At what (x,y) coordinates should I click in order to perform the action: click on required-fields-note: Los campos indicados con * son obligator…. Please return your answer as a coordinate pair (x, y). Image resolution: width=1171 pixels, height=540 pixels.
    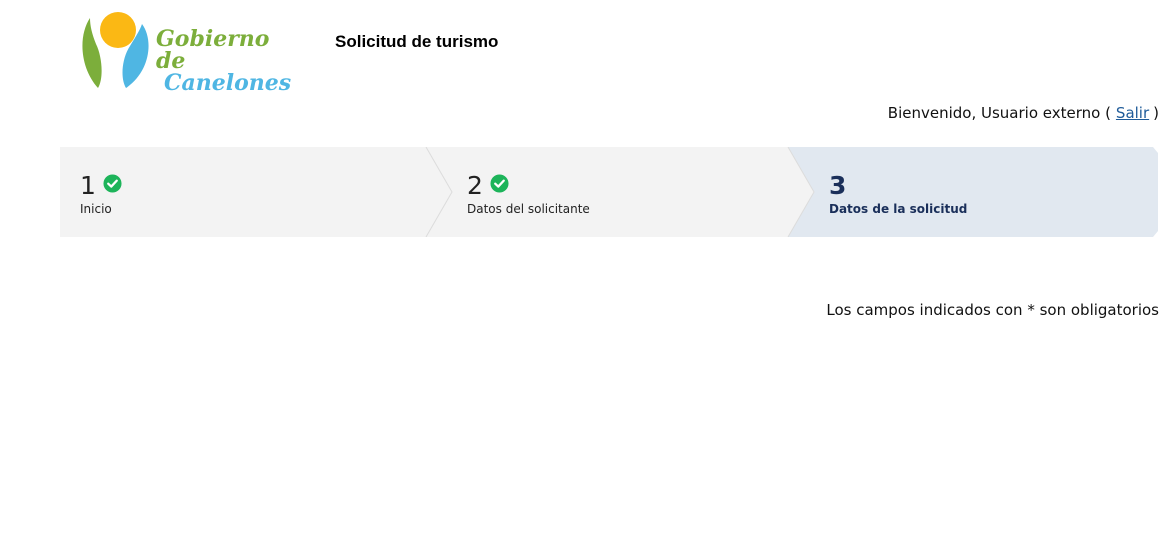
    Looking at the image, I should click on (992, 310).